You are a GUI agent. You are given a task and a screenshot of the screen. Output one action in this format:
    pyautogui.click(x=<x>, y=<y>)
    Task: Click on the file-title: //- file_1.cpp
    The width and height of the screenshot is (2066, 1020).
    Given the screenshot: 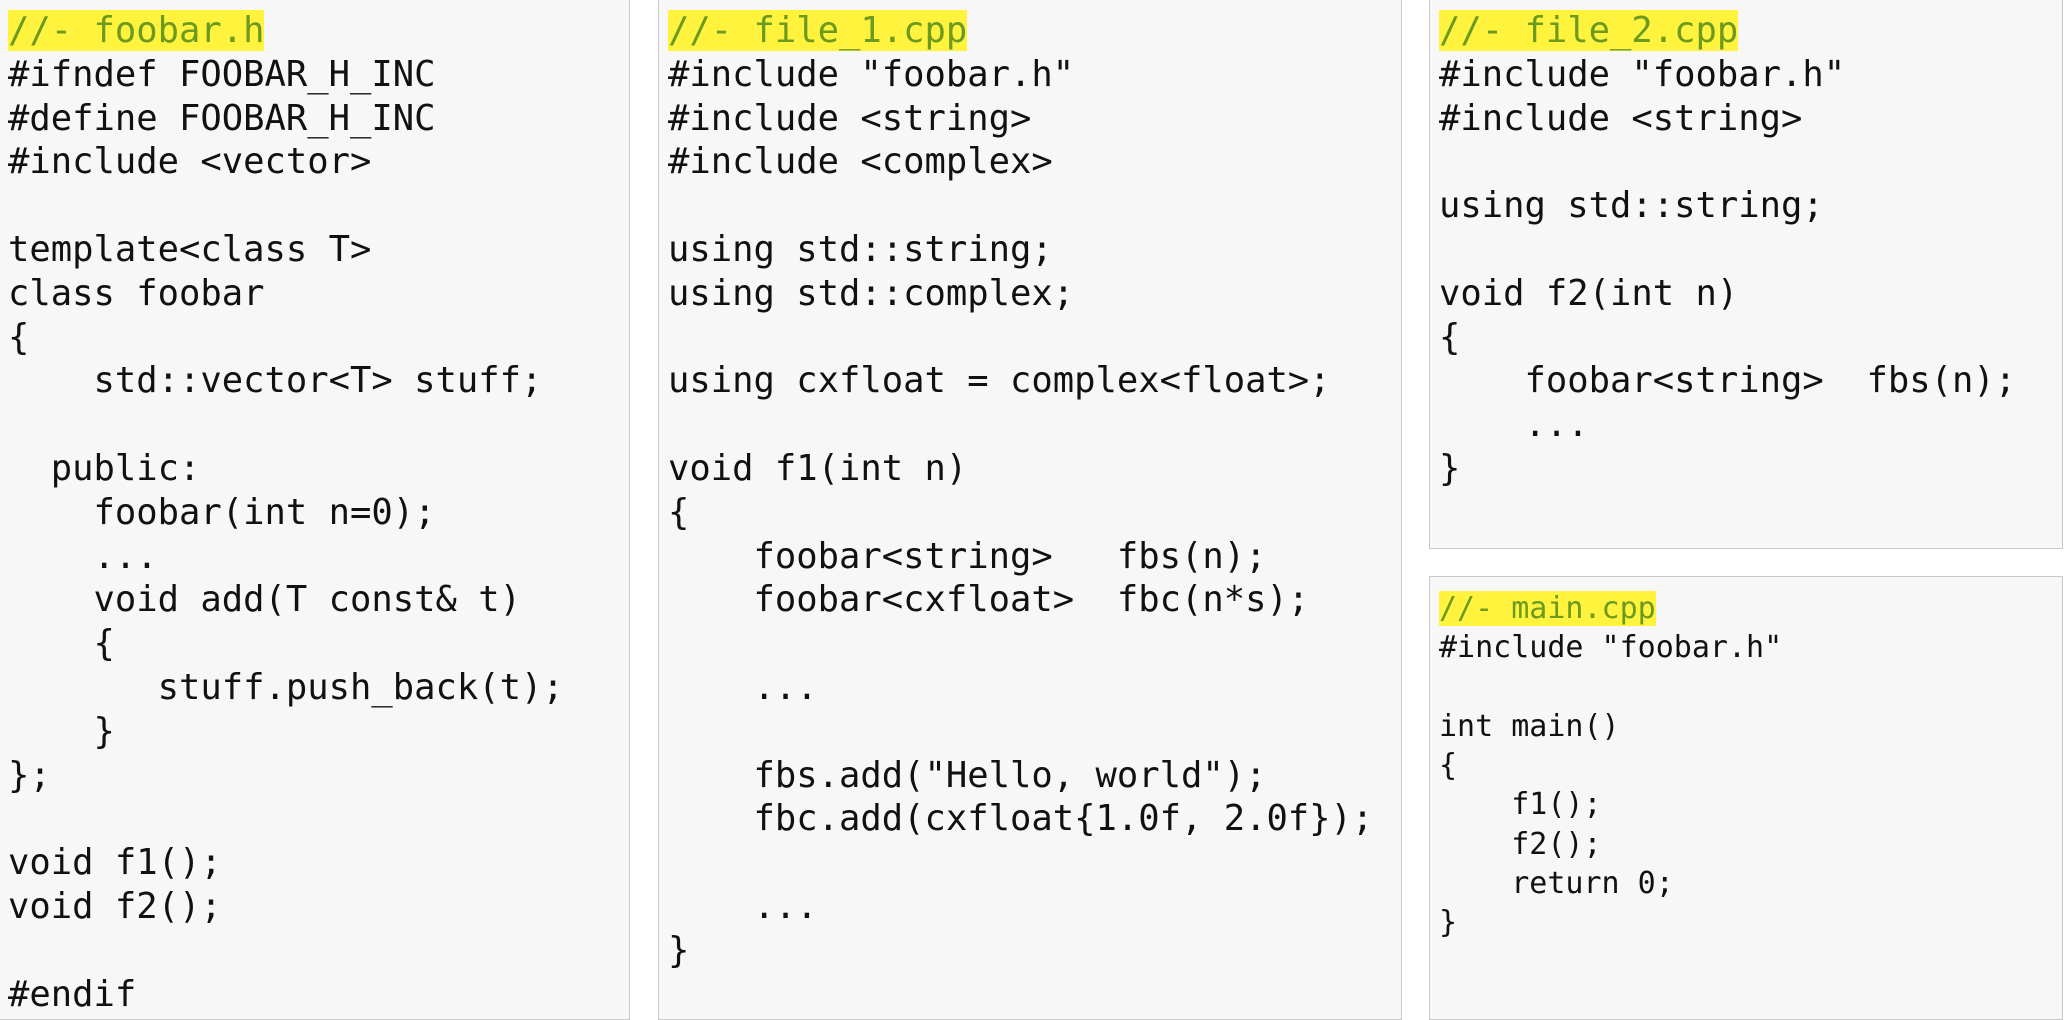 What is the action you would take?
    pyautogui.click(x=818, y=30)
    